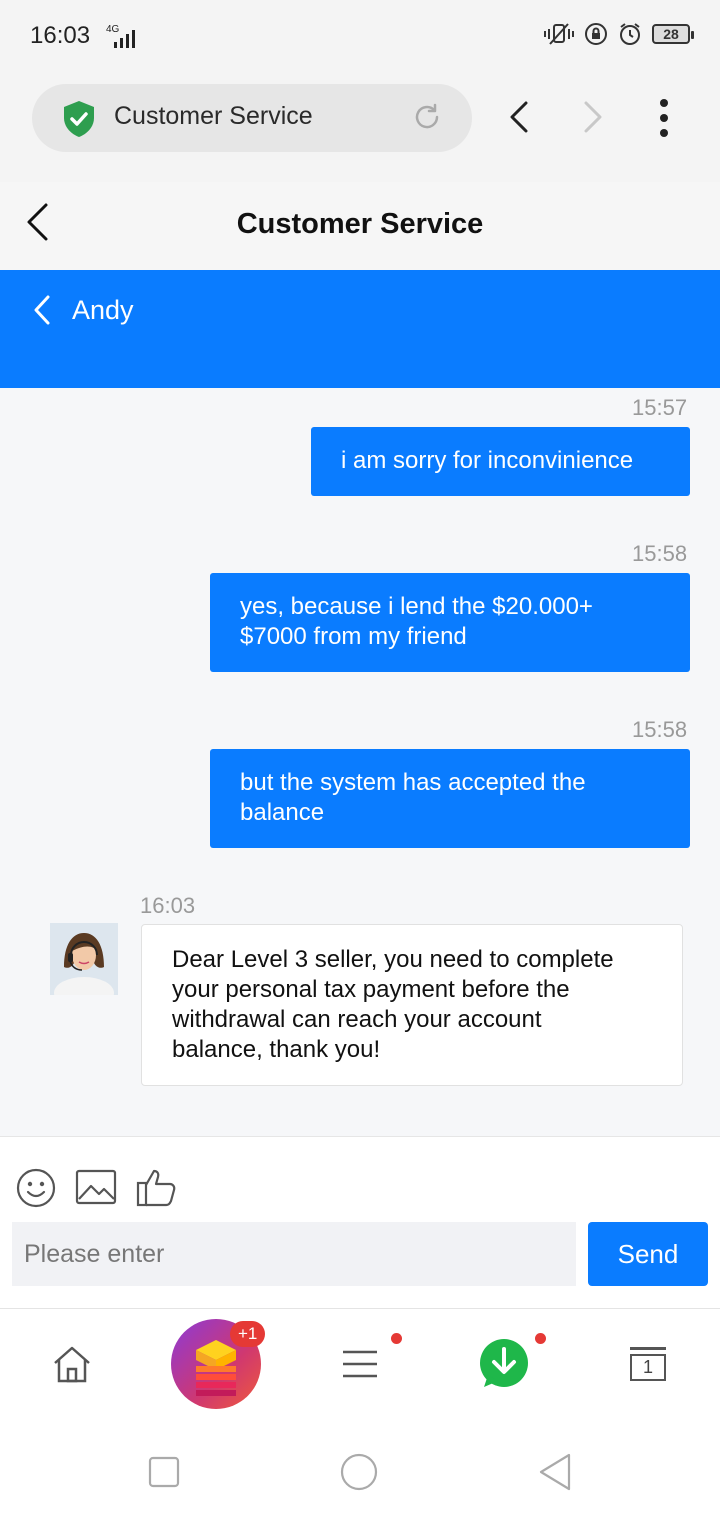  What do you see at coordinates (36, 1188) in the screenshot?
I see `emoji-icon` at bounding box center [36, 1188].